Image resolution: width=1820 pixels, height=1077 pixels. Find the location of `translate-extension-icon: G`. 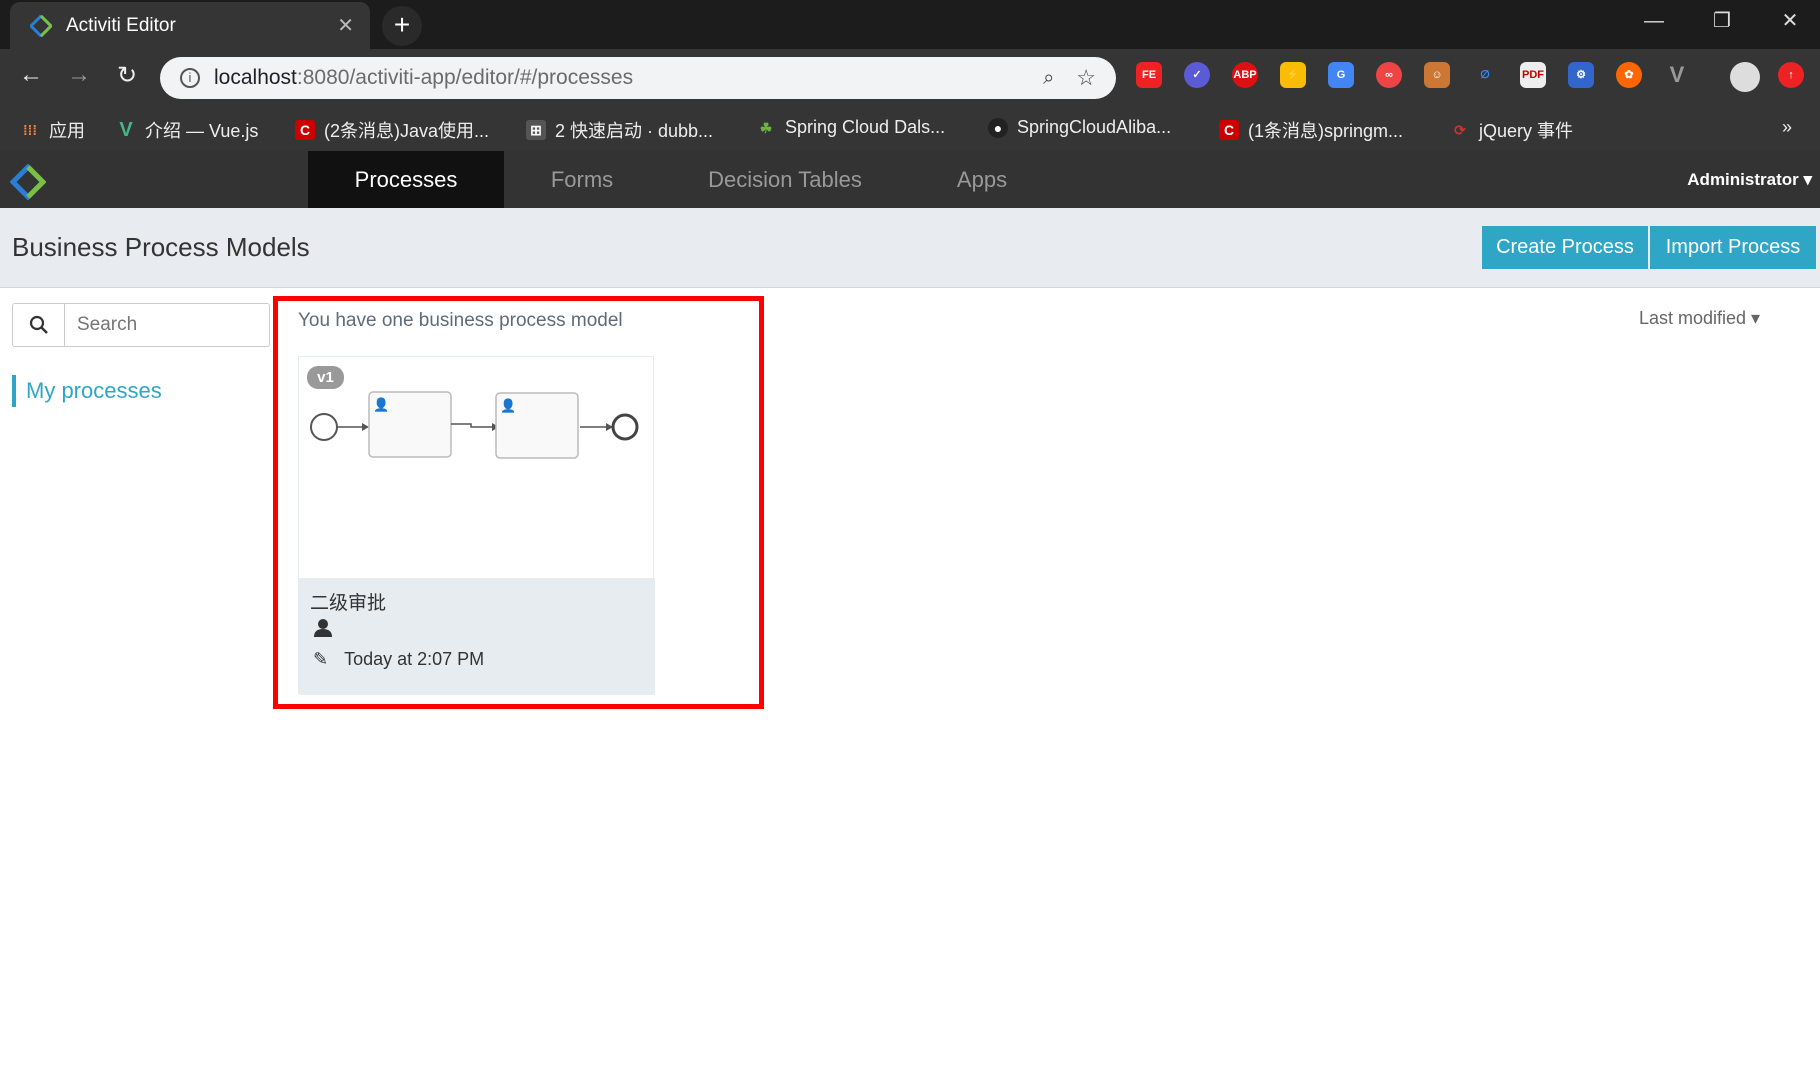

translate-extension-icon: G is located at coordinates (1341, 75).